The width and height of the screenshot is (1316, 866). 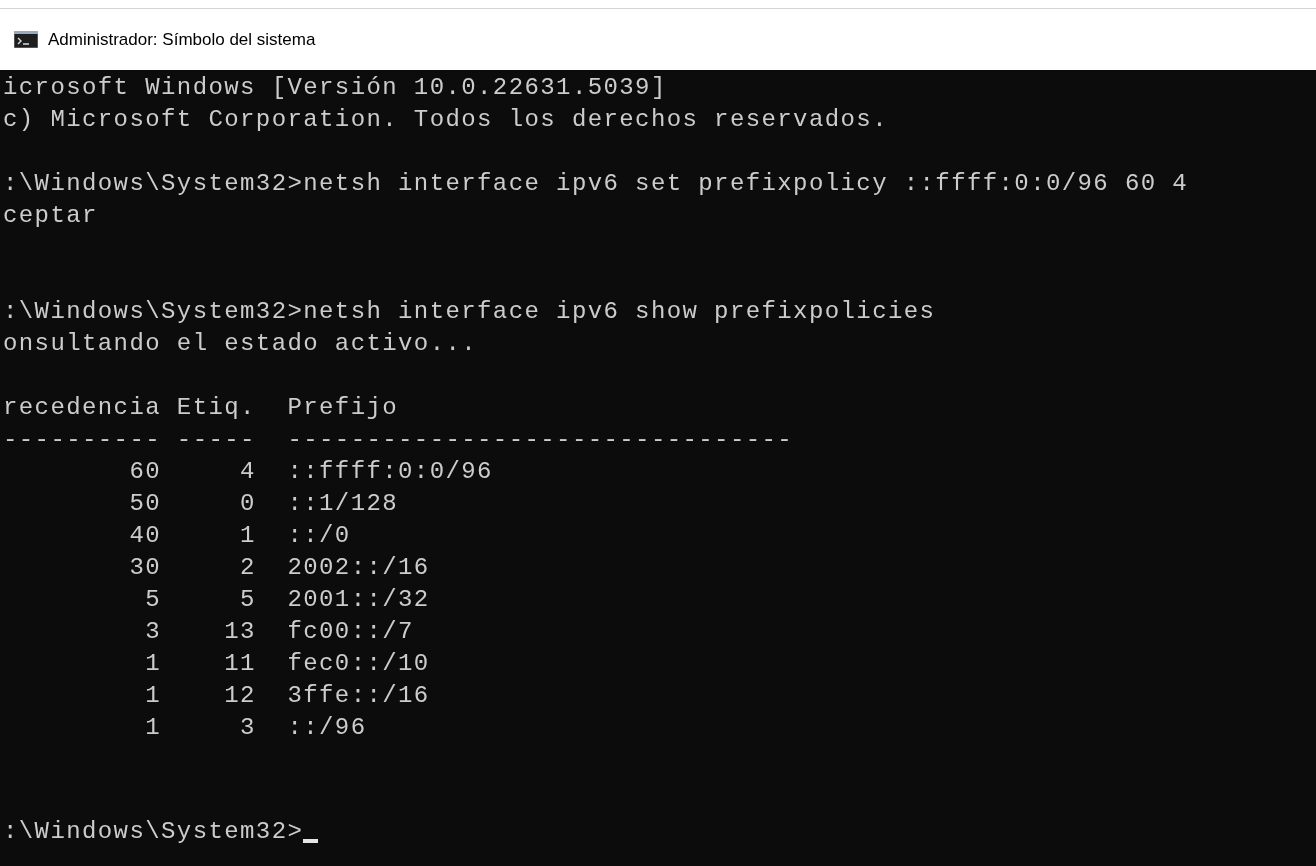 I want to click on command-prompt: :\Windows\System32>, so click(x=153, y=832).